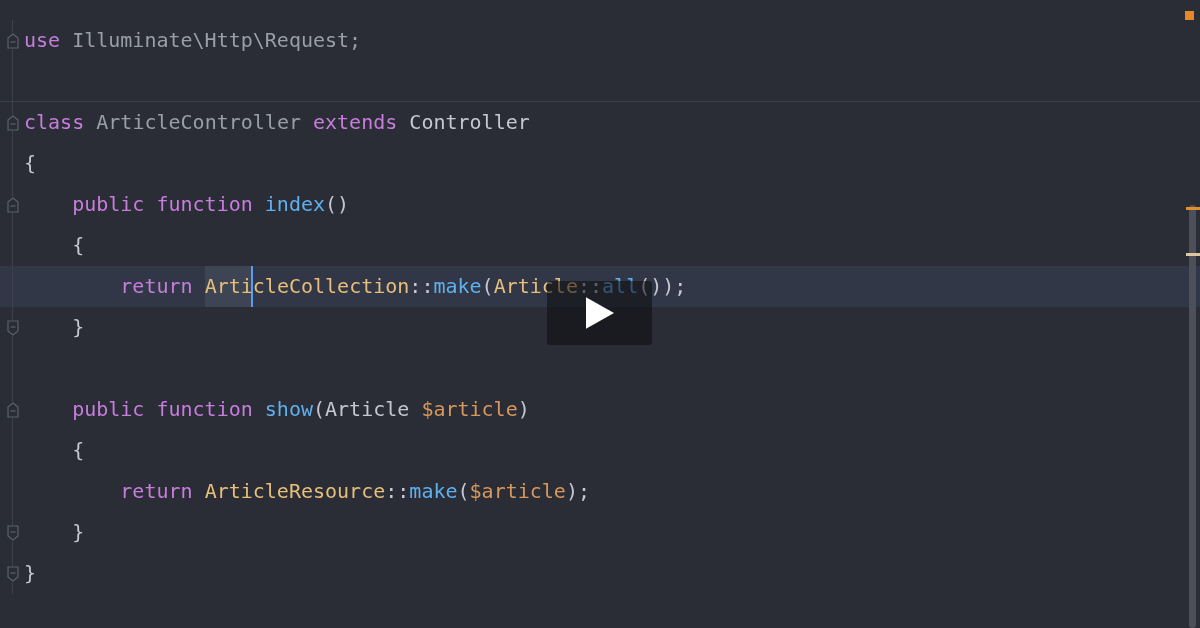 The height and width of the screenshot is (628, 1200). Describe the element at coordinates (1192, 416) in the screenshot. I see `scrollbar` at that location.